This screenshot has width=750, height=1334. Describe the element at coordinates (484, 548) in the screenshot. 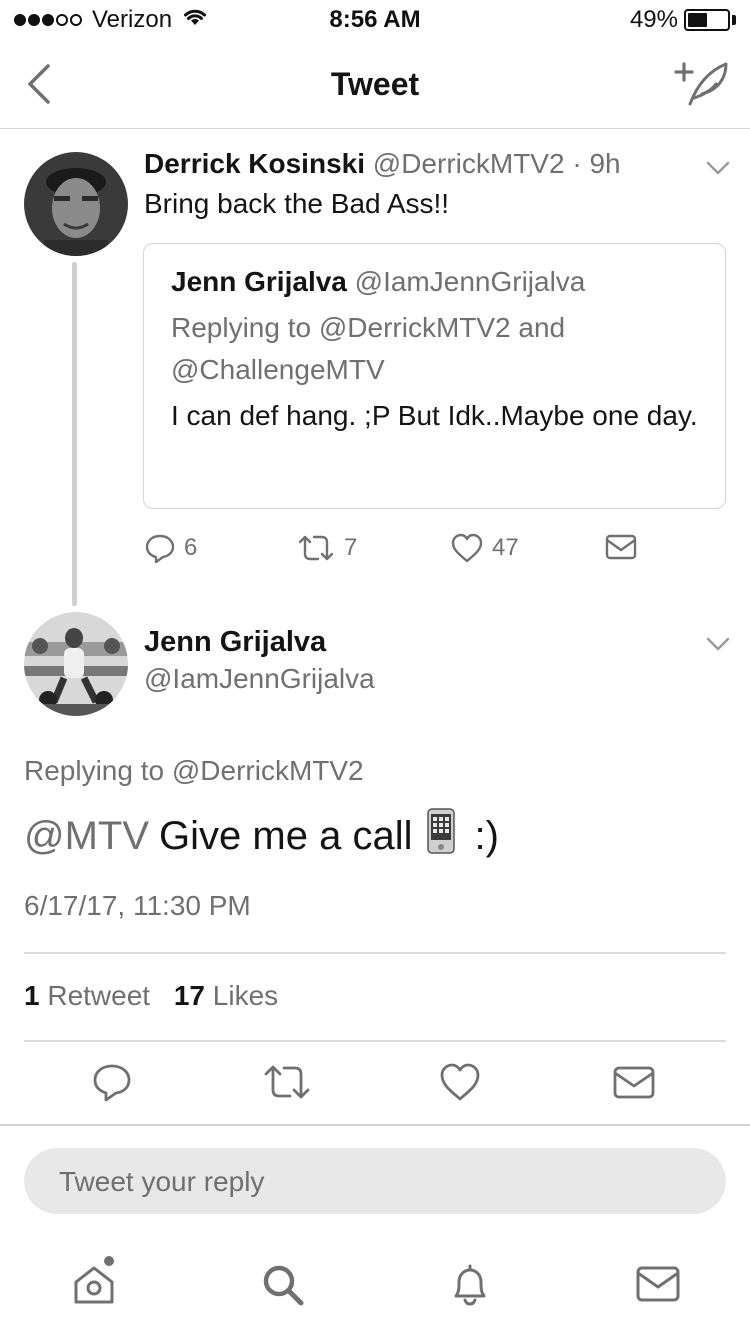

I see `like-button: 47` at that location.